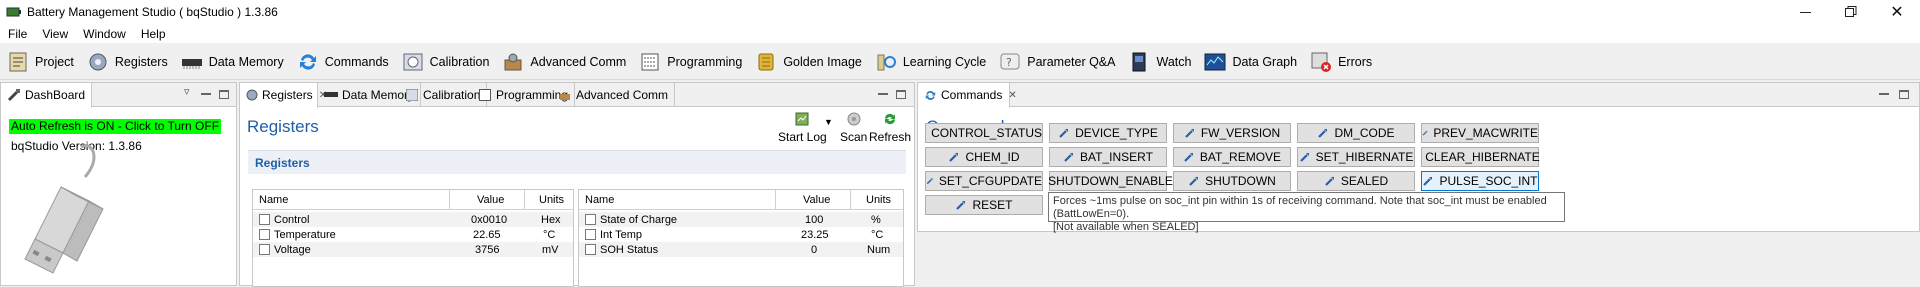  I want to click on command-button-dm-code: DM_CODE, so click(1356, 133).